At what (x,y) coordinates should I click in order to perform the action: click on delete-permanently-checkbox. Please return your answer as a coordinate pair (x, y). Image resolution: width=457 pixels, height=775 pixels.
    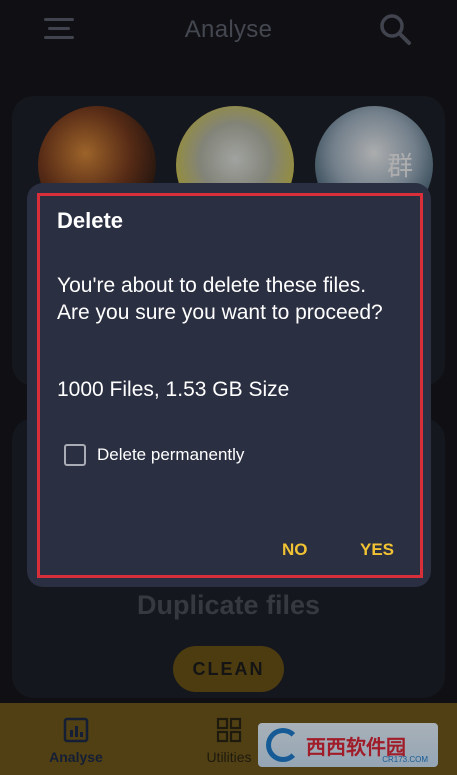
    Looking at the image, I should click on (75, 455).